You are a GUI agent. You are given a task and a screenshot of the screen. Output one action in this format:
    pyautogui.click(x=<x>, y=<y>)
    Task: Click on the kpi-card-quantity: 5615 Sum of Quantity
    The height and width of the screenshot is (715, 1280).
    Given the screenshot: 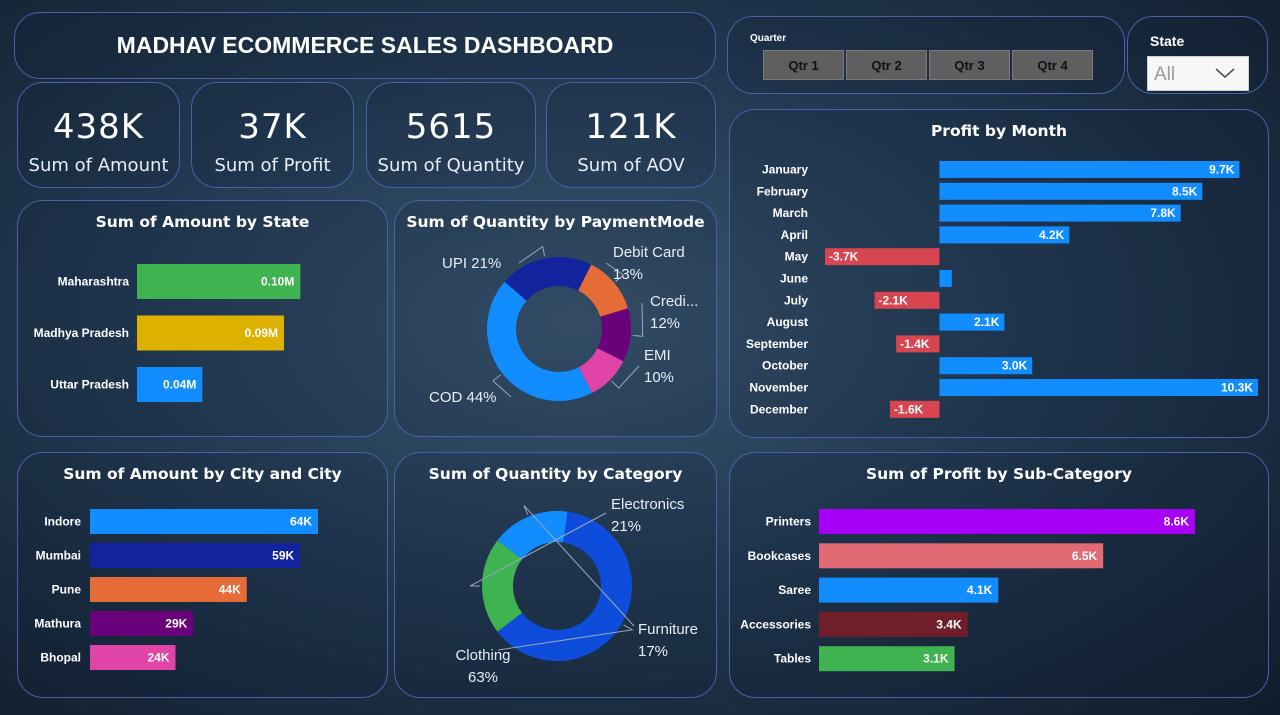 What is the action you would take?
    pyautogui.click(x=451, y=135)
    